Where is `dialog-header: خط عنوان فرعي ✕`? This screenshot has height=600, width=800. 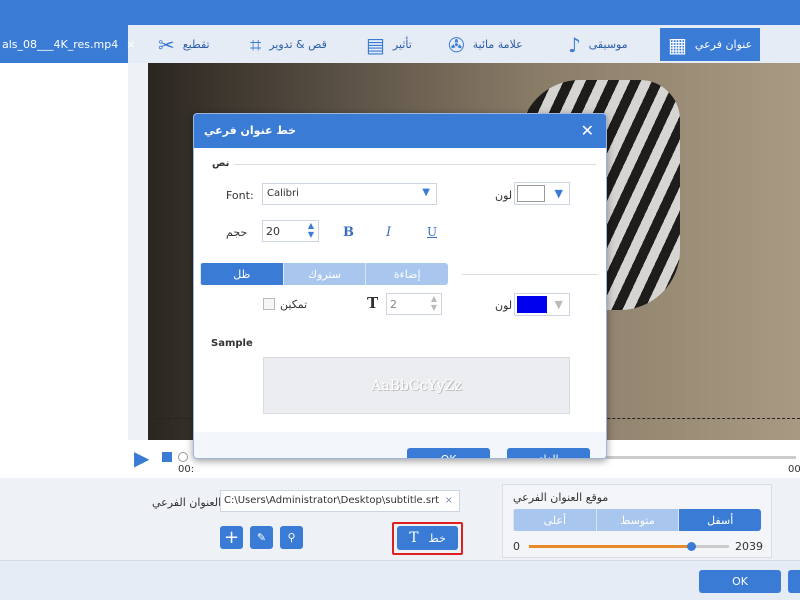 dialog-header: خط عنوان فرعي ✕ is located at coordinates (400, 131).